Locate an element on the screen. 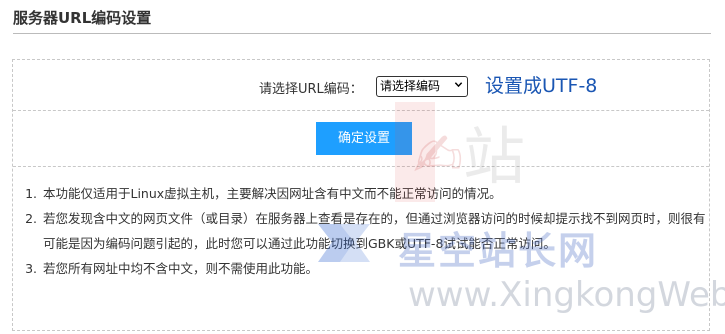  encoding-select-value: 请选择编码 is located at coordinates (410, 86).